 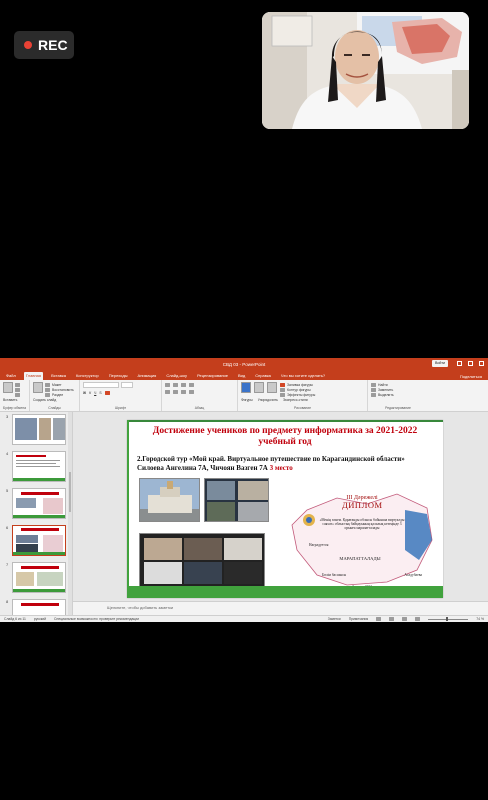 I want to click on diploma-title: III Дәрежелі ДИПЛОМ, so click(x=362, y=502).